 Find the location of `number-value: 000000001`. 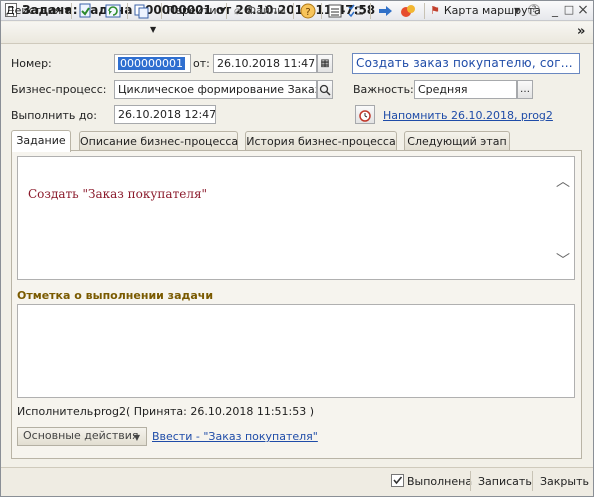

number-value: 000000001 is located at coordinates (151, 63).